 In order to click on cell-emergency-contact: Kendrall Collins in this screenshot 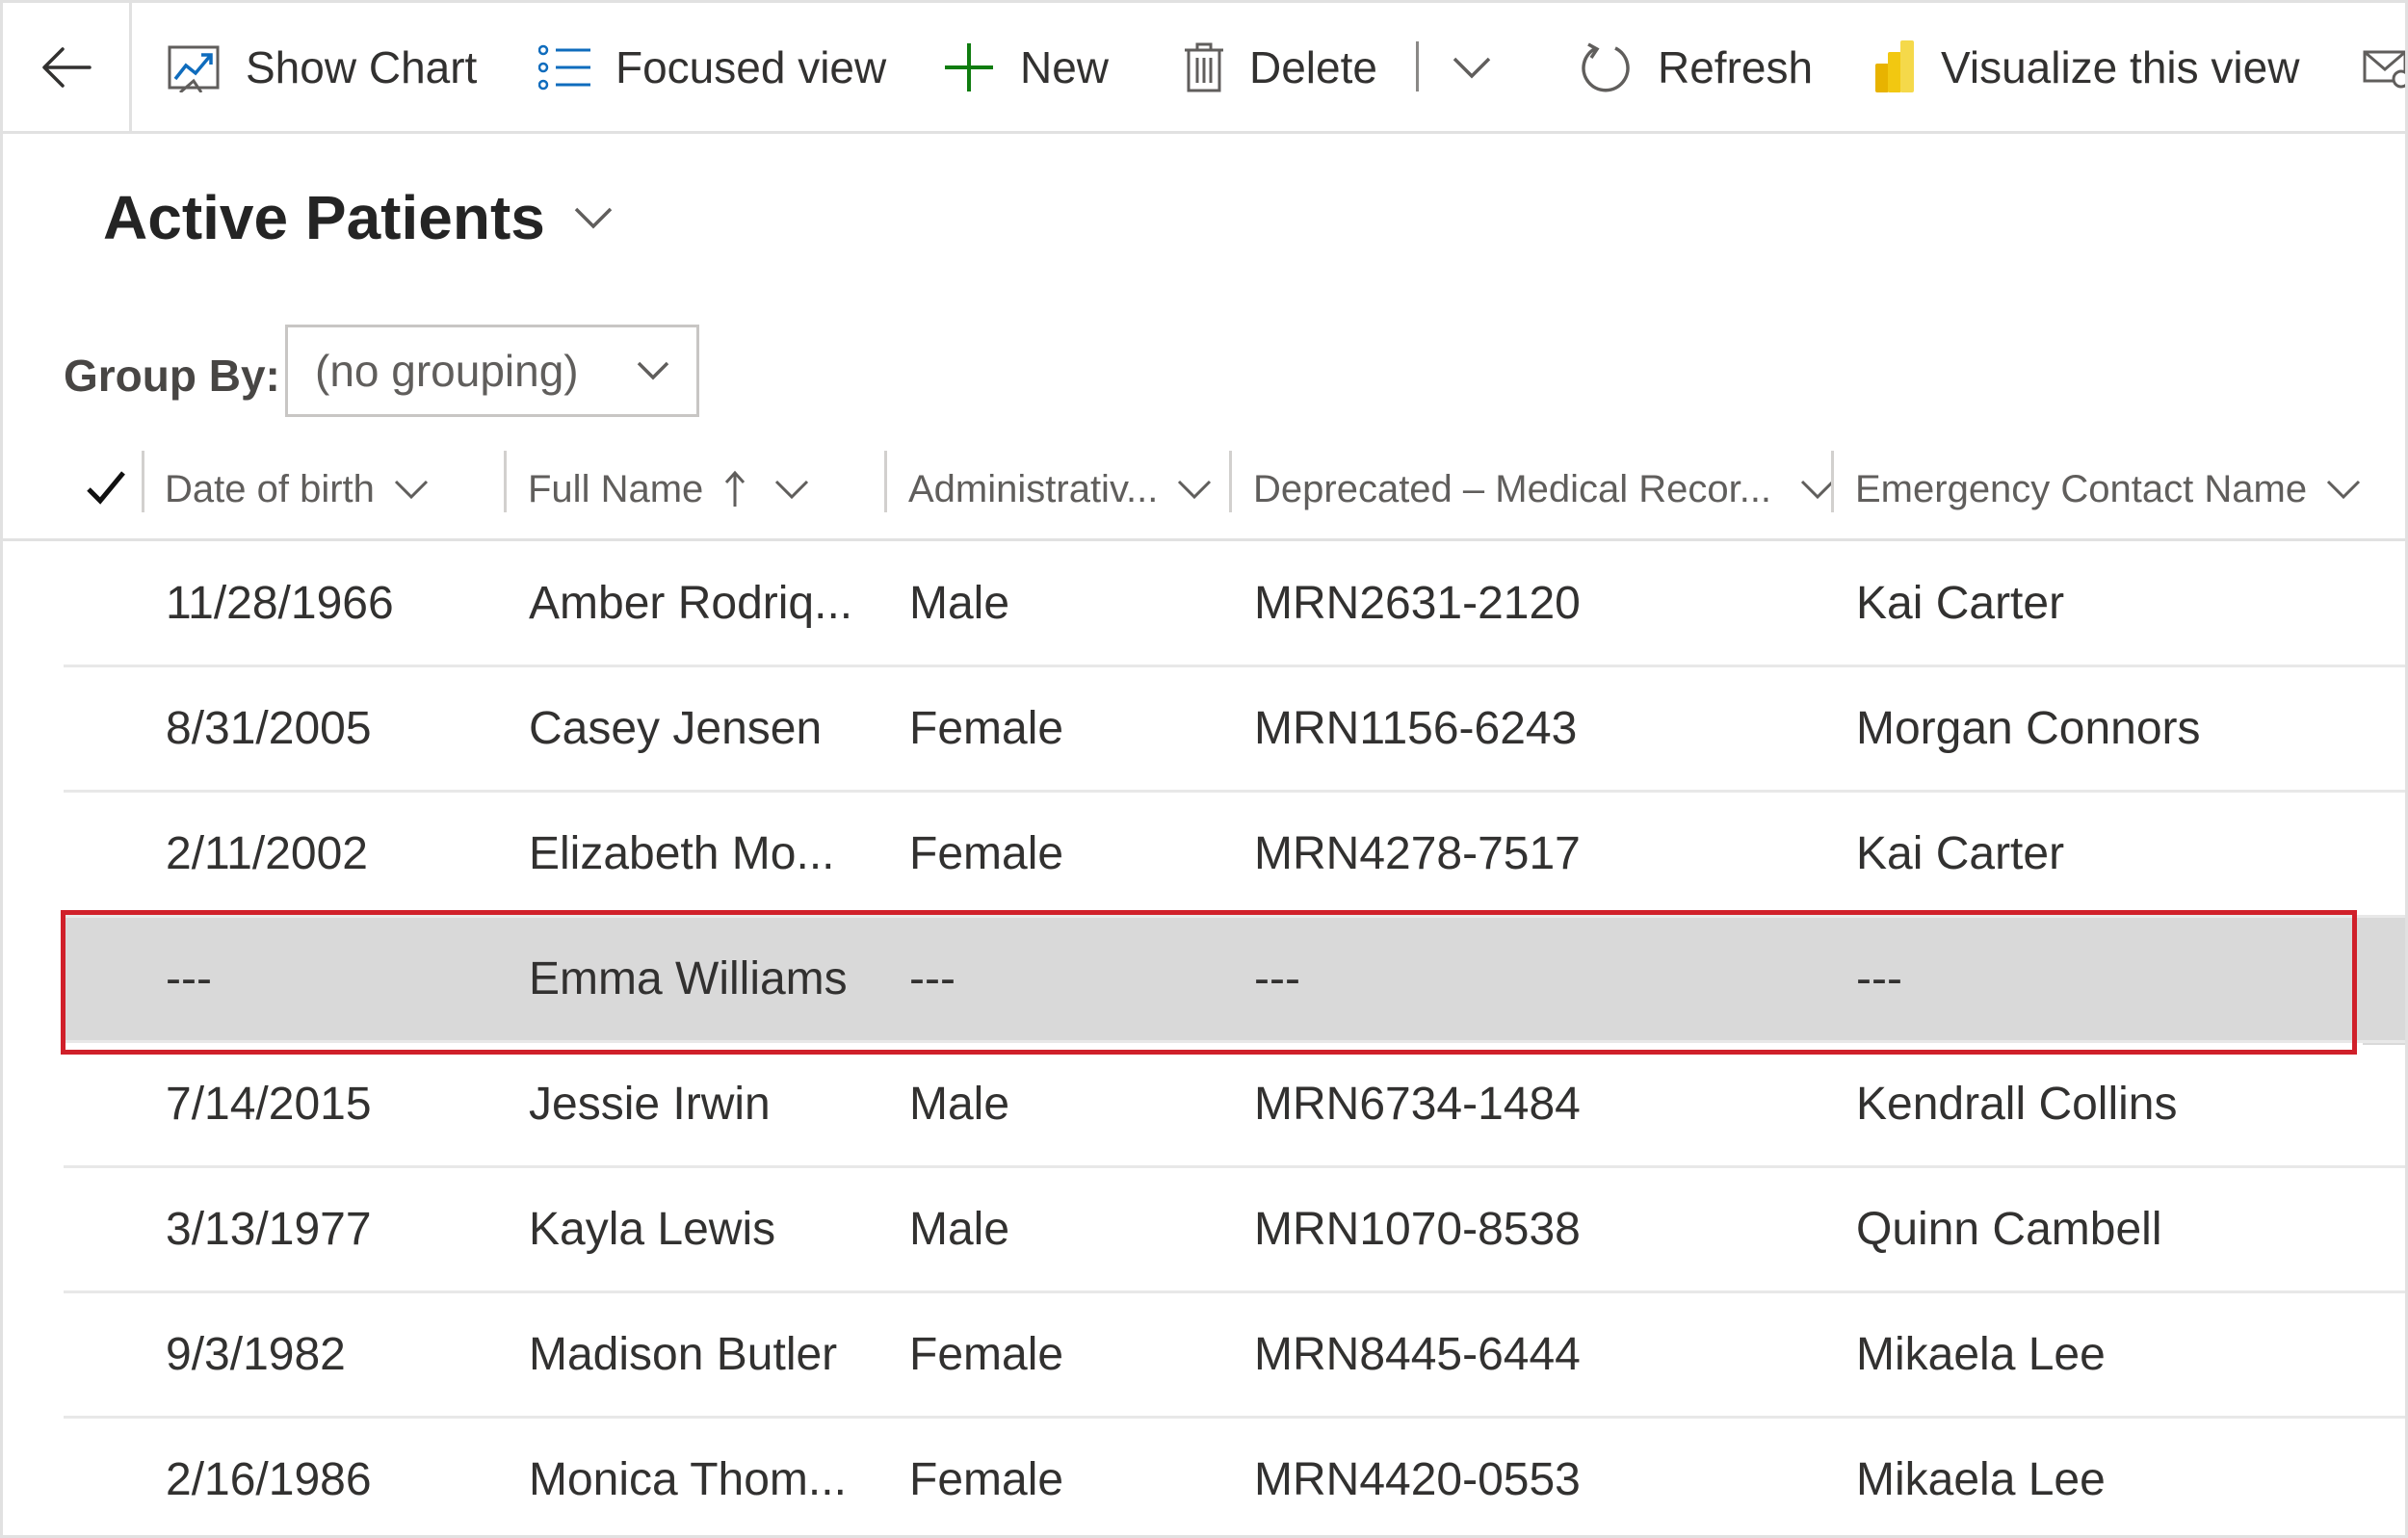, I will do `click(2017, 1104)`.